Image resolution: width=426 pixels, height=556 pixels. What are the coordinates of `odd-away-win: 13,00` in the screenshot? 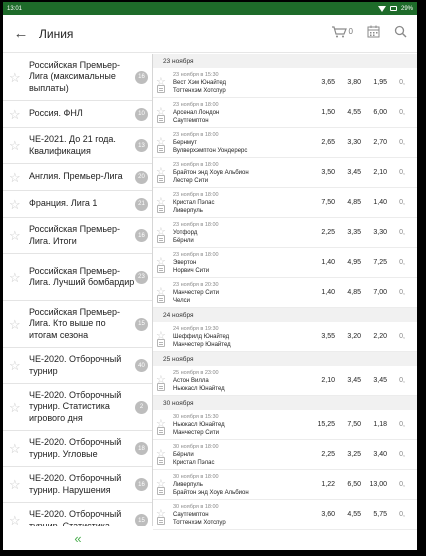 It's located at (374, 484).